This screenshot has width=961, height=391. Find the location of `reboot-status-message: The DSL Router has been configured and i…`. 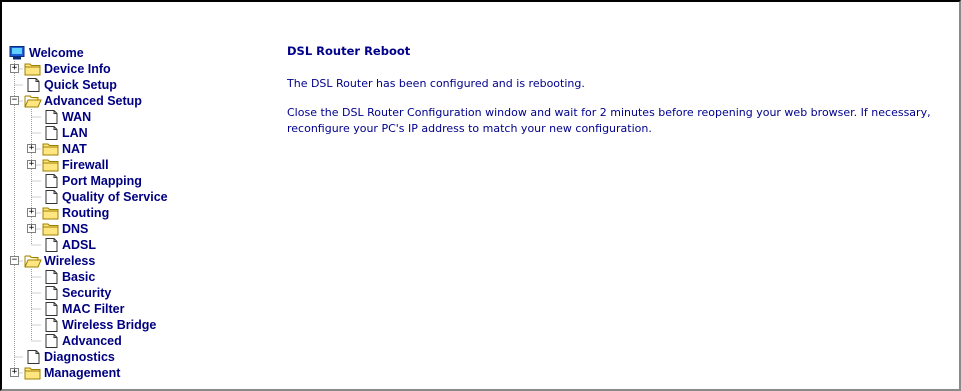

reboot-status-message: The DSL Router has been configured and i… is located at coordinates (436, 83).